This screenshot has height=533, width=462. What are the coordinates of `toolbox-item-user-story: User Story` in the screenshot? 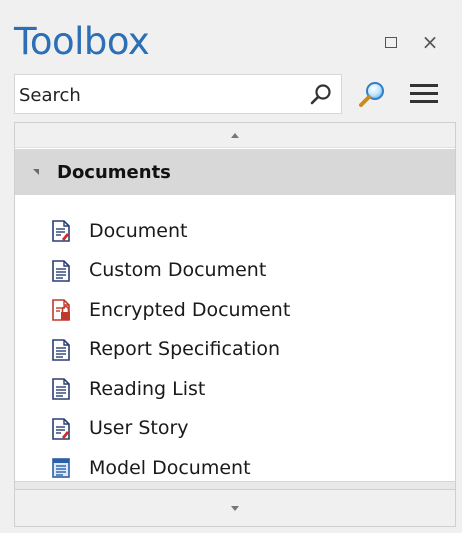 It's located at (235, 429).